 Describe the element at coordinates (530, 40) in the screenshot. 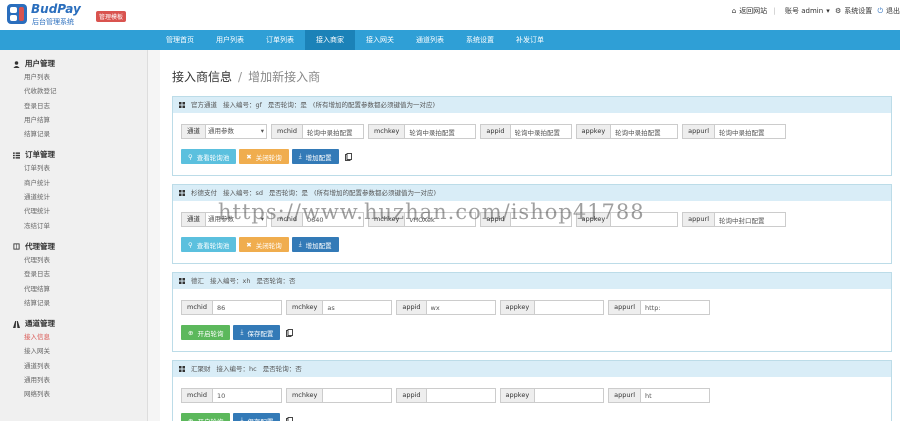

I see `nav-item-reissue: 补发订单` at that location.